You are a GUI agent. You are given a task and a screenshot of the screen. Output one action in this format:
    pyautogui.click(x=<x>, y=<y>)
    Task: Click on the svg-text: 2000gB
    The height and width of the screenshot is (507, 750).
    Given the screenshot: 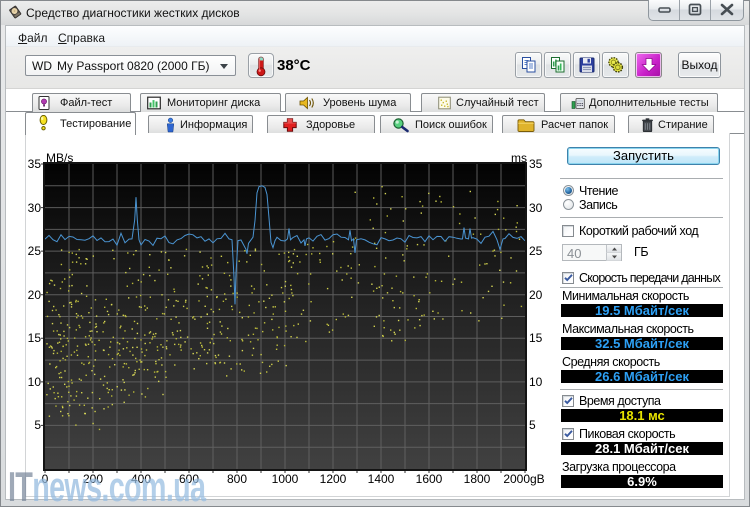 What is the action you would take?
    pyautogui.click(x=523, y=479)
    